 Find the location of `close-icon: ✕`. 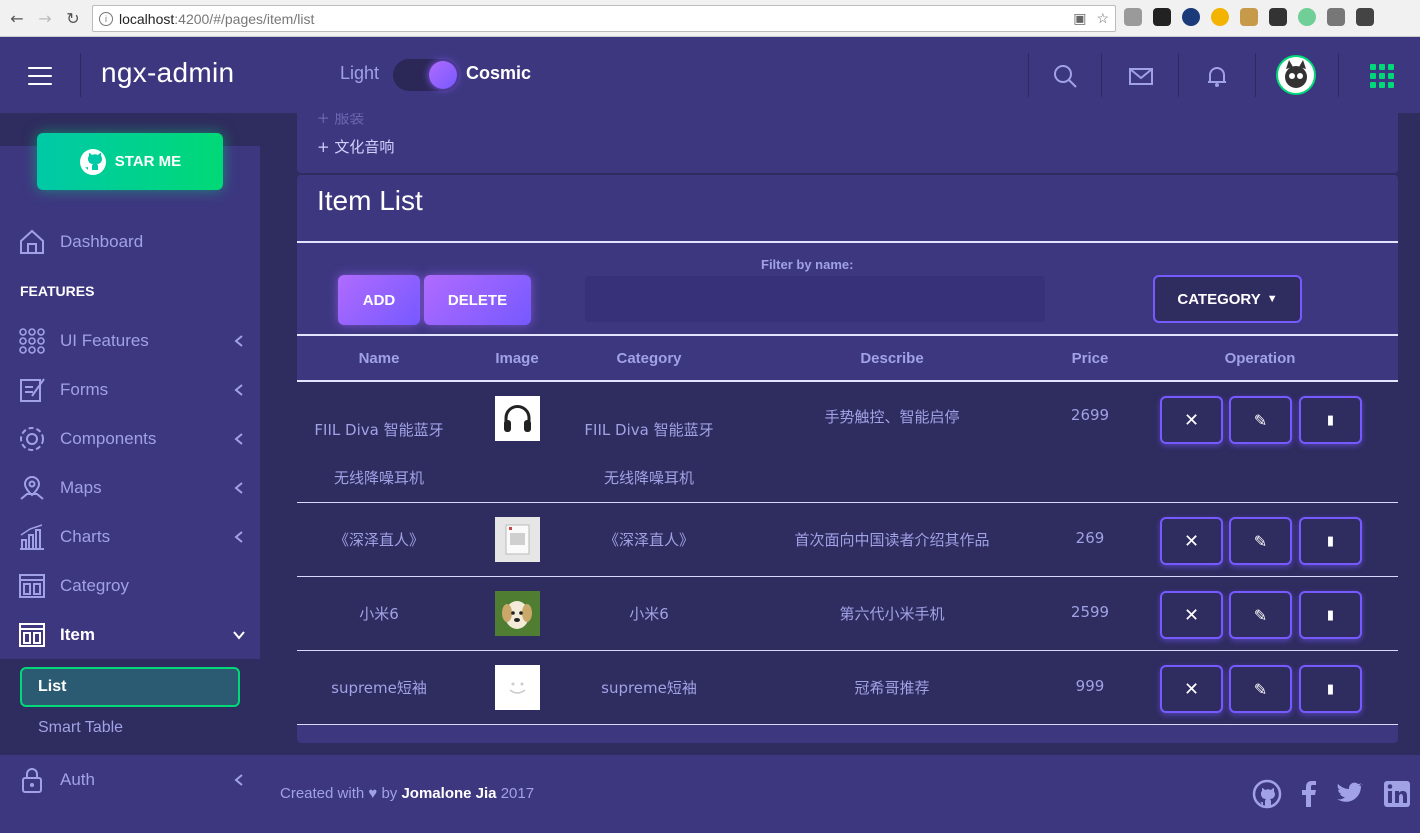

close-icon: ✕ is located at coordinates (1191, 689).